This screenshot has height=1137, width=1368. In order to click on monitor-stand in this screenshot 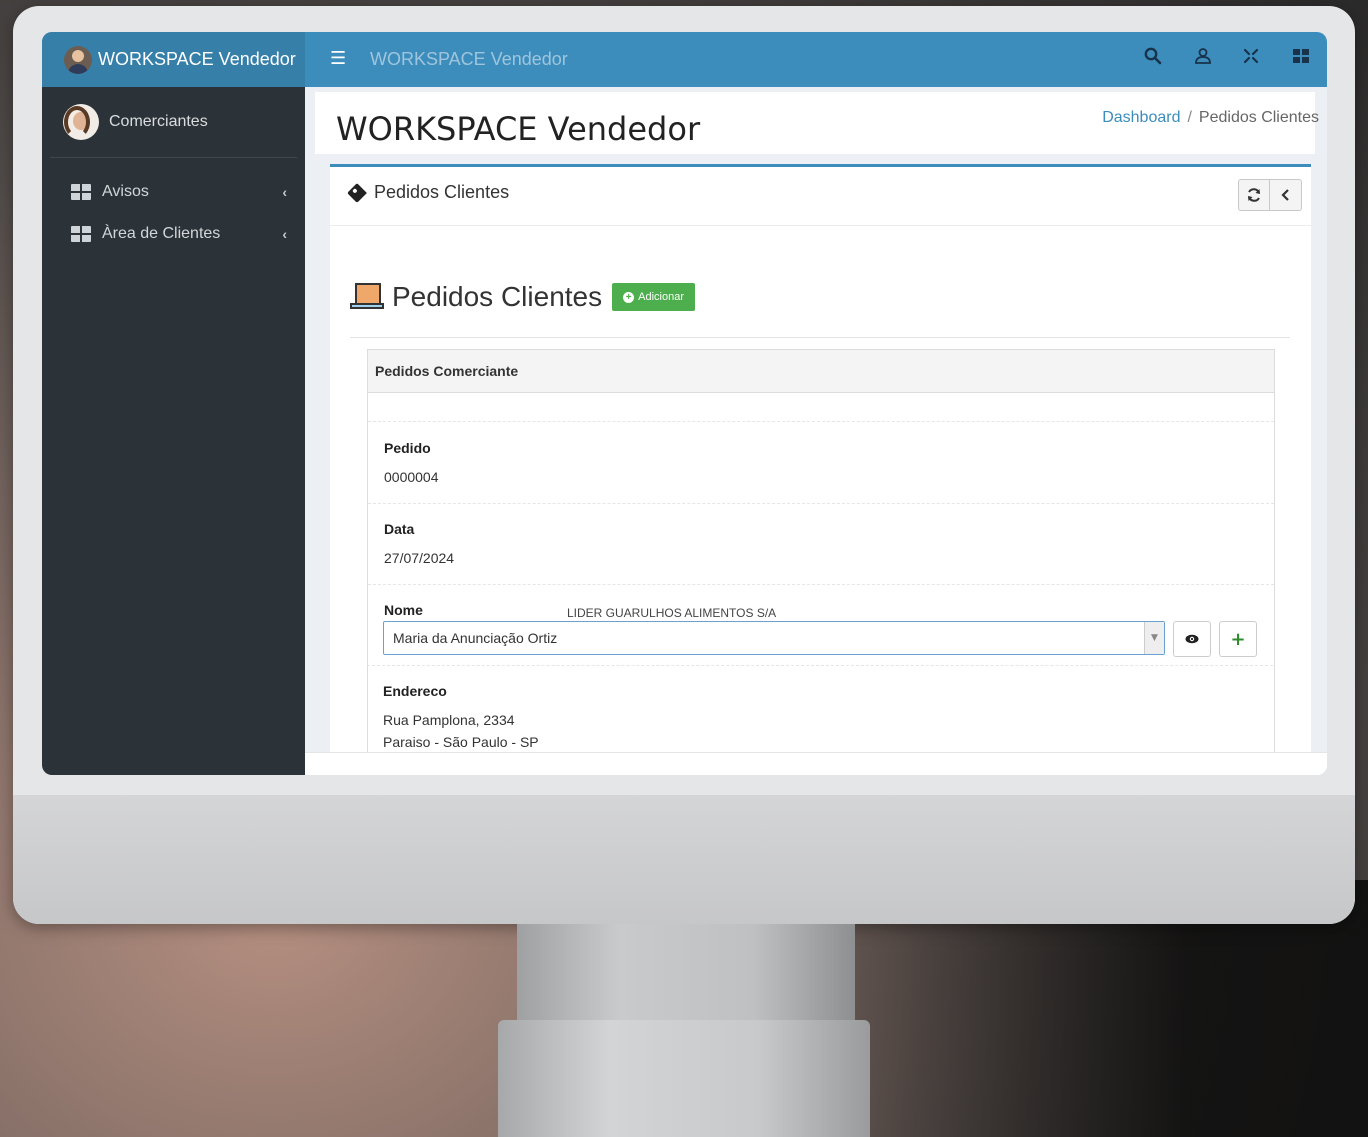, I will do `click(686, 974)`.